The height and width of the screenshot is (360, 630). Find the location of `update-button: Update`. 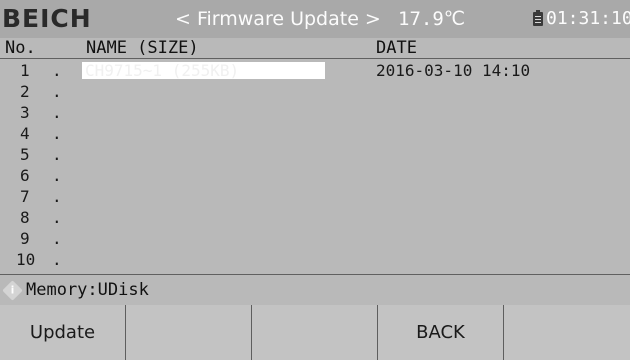

update-button: Update is located at coordinates (63, 332).